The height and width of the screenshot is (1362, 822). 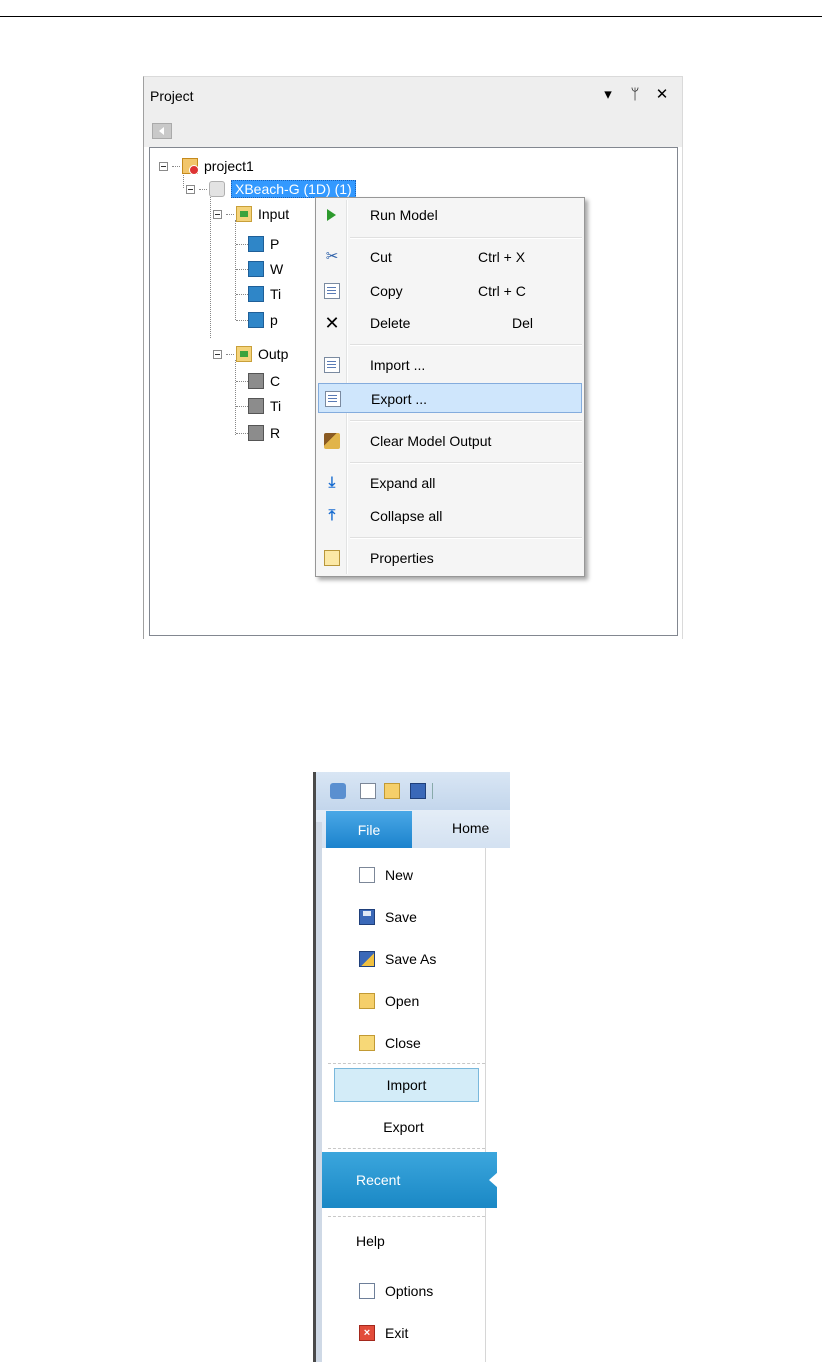 I want to click on tree-node-input-child: P, so click(x=263, y=244).